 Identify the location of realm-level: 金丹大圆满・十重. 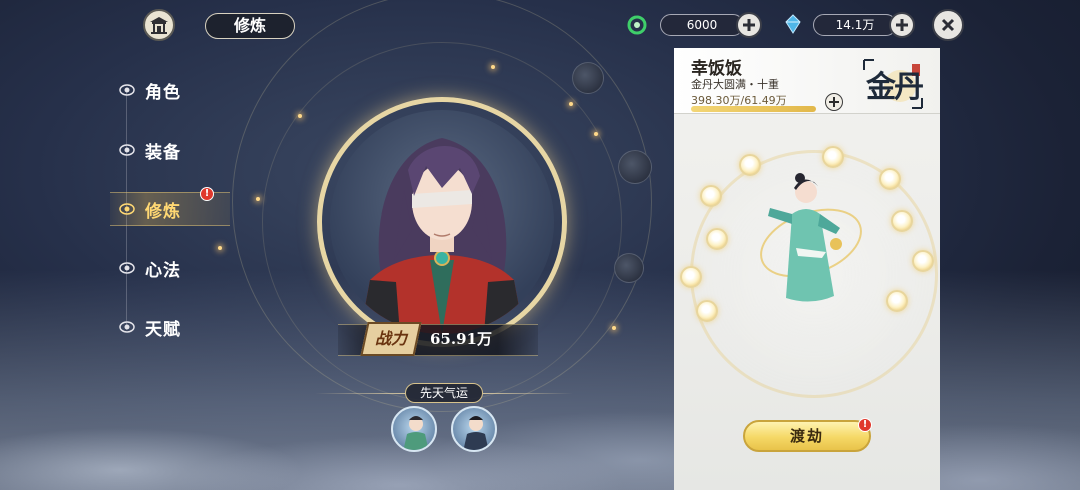
(735, 84).